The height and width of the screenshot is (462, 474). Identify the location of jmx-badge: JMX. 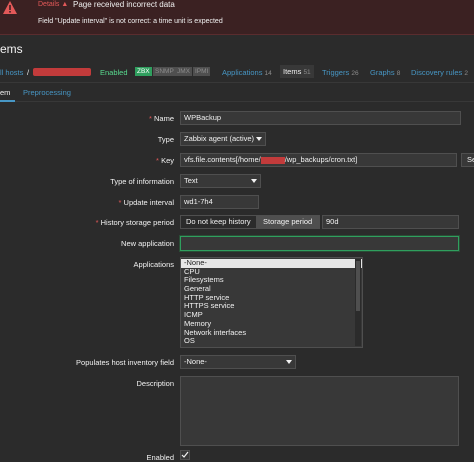
(183, 71).